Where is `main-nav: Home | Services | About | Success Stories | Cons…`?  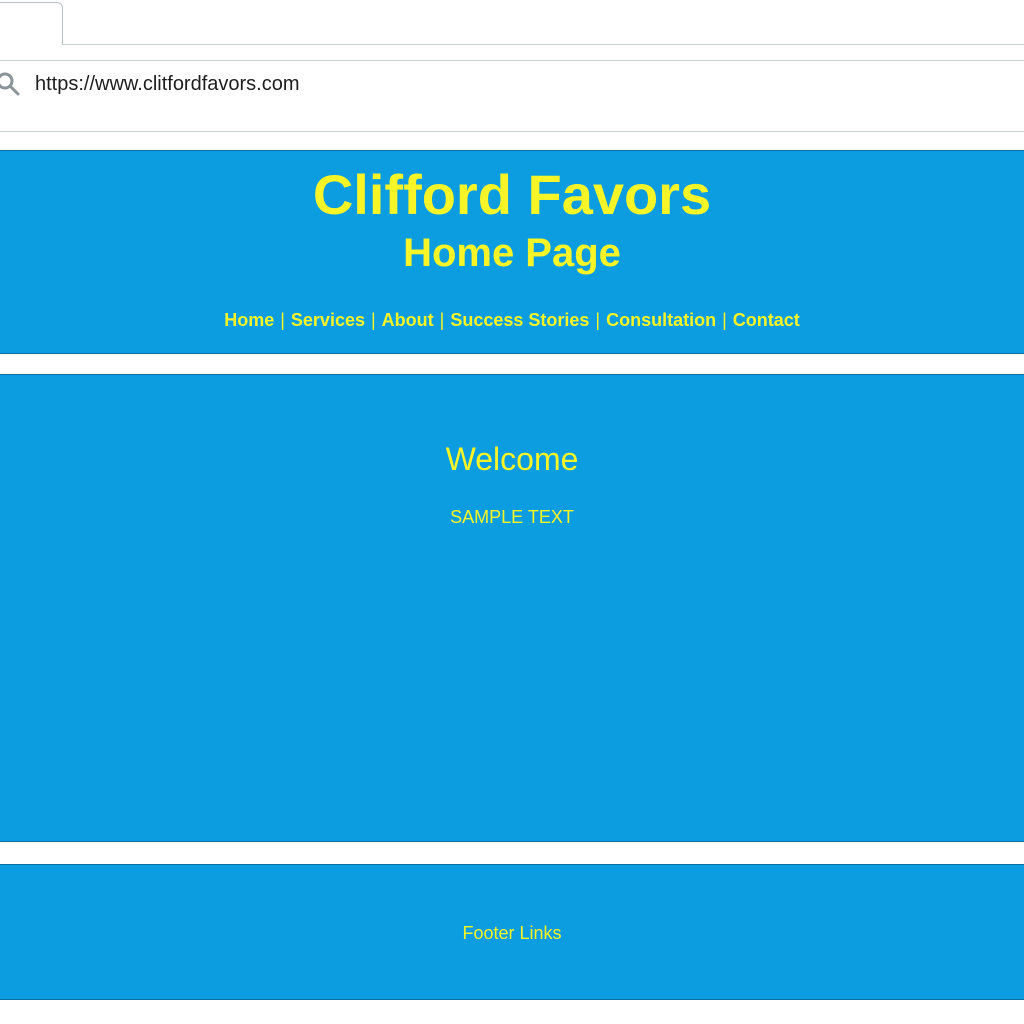 main-nav: Home | Services | About | Success Stories | Cons… is located at coordinates (512, 320).